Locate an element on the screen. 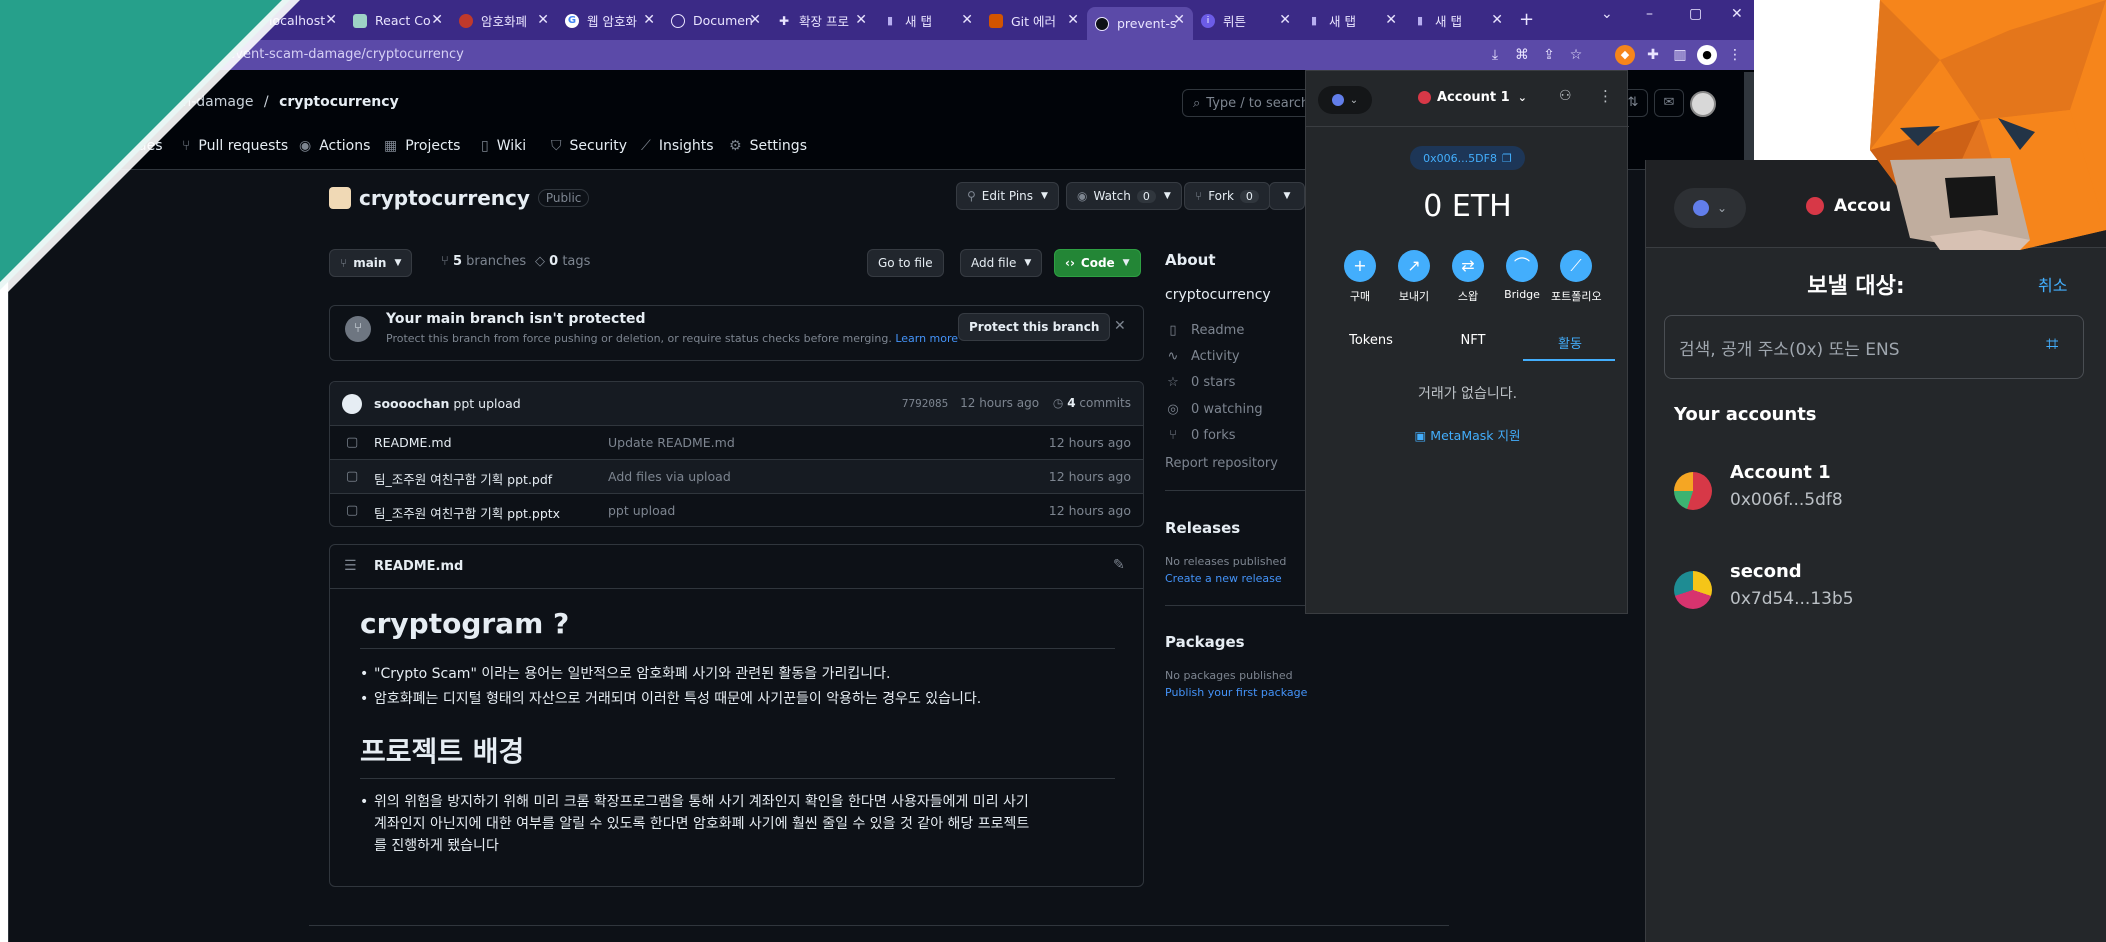 The image size is (2106, 942). cancel-button: 취소 is located at coordinates (2052, 284).